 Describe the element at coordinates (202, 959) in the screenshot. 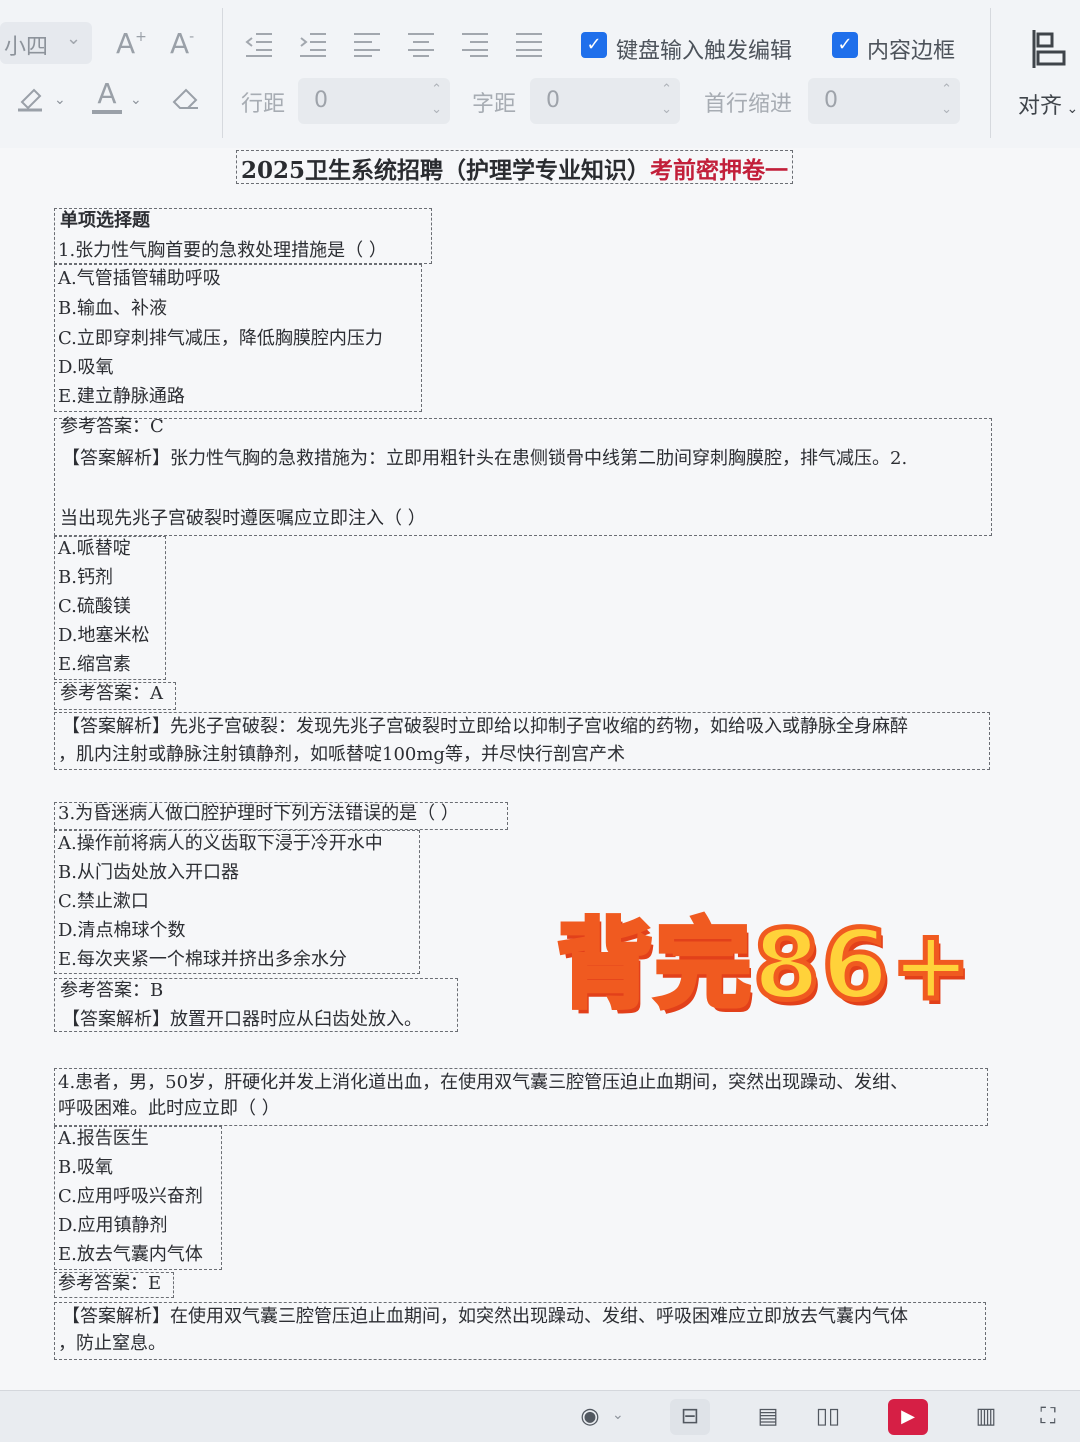

I see `q3-option-e: E.每次夹紧一个棉球并挤出多余水分` at that location.